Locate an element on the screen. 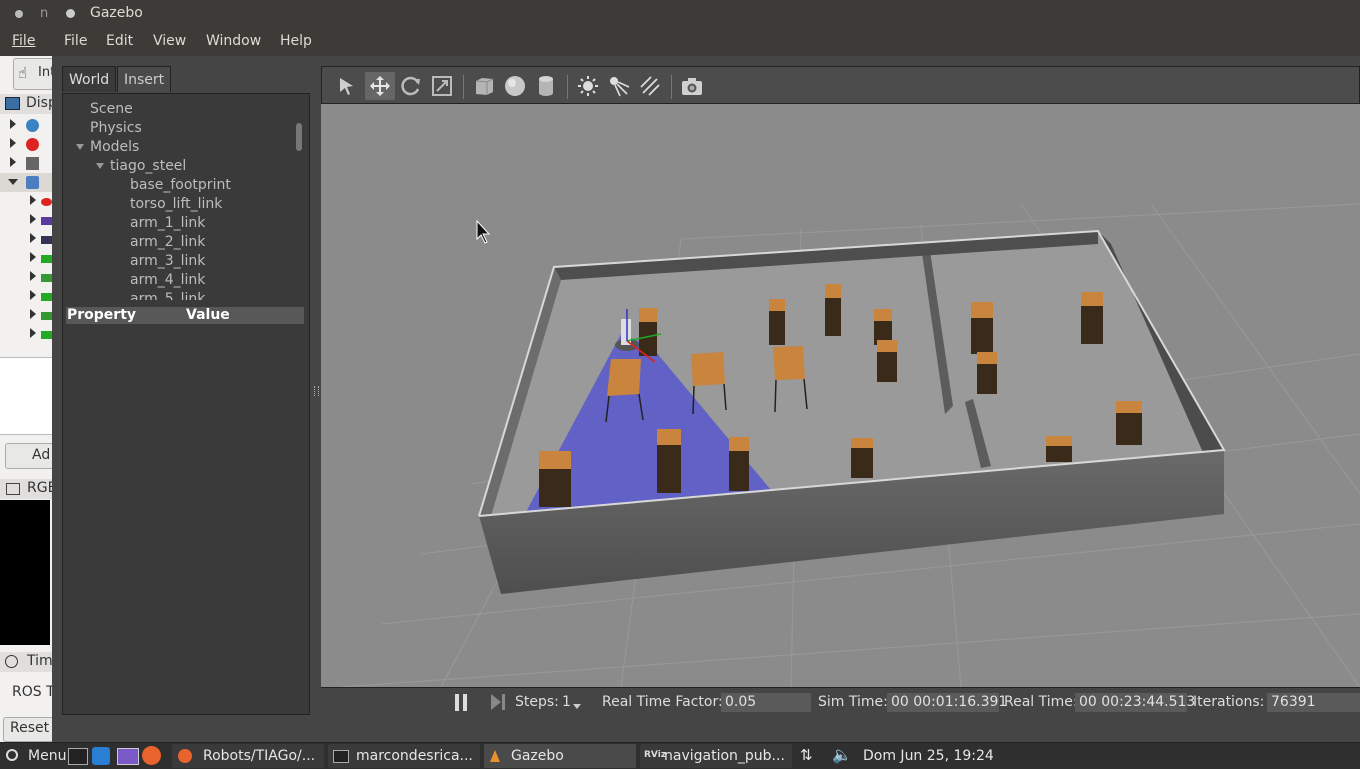 This screenshot has width=1360, height=769. background-window-title: n is located at coordinates (44, 13).